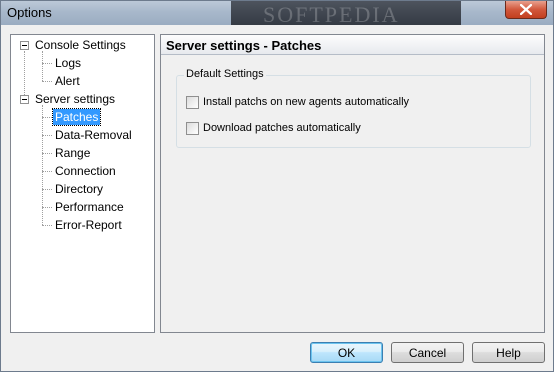 The height and width of the screenshot is (372, 554). What do you see at coordinates (24, 45) in the screenshot?
I see `collapse-toggle-console-settings` at bounding box center [24, 45].